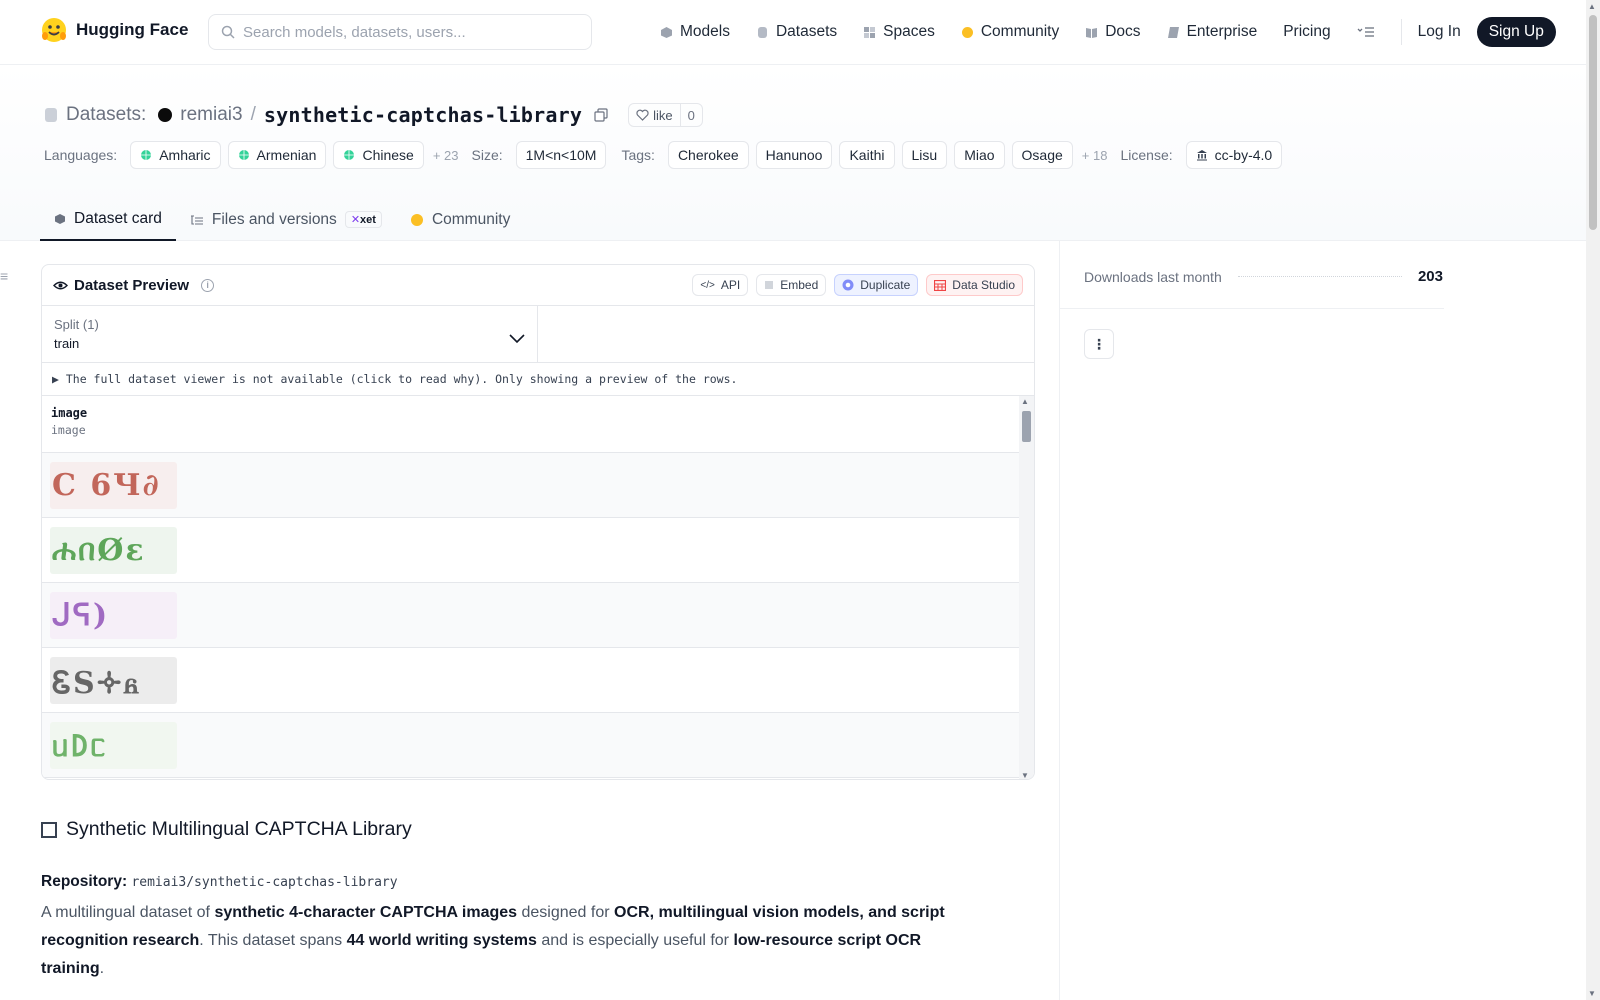 The height and width of the screenshot is (1000, 1600). I want to click on nav-datasets: Datasets, so click(796, 32).